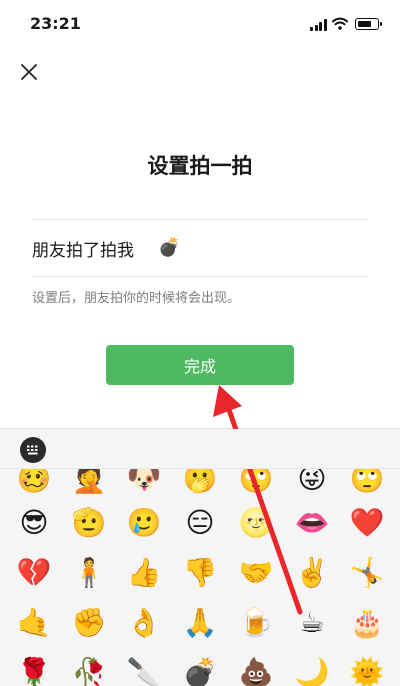 The image size is (400, 686). I want to click on keyboard-icon, so click(32, 450).